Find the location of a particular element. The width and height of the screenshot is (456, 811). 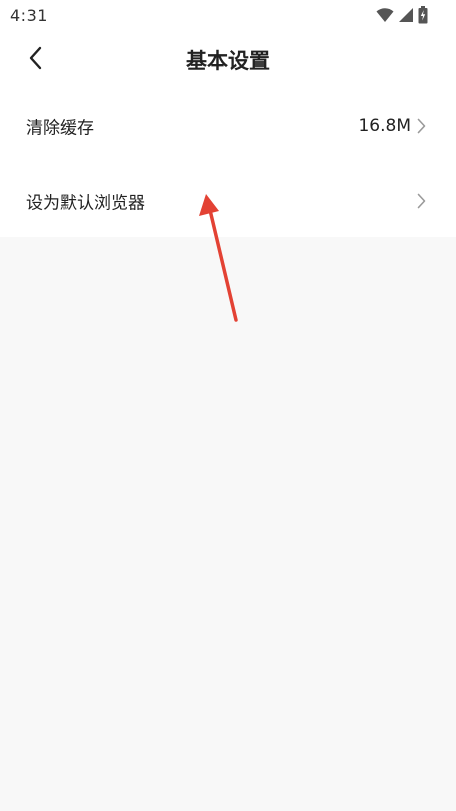

set-default-browser-right is located at coordinates (421, 201).